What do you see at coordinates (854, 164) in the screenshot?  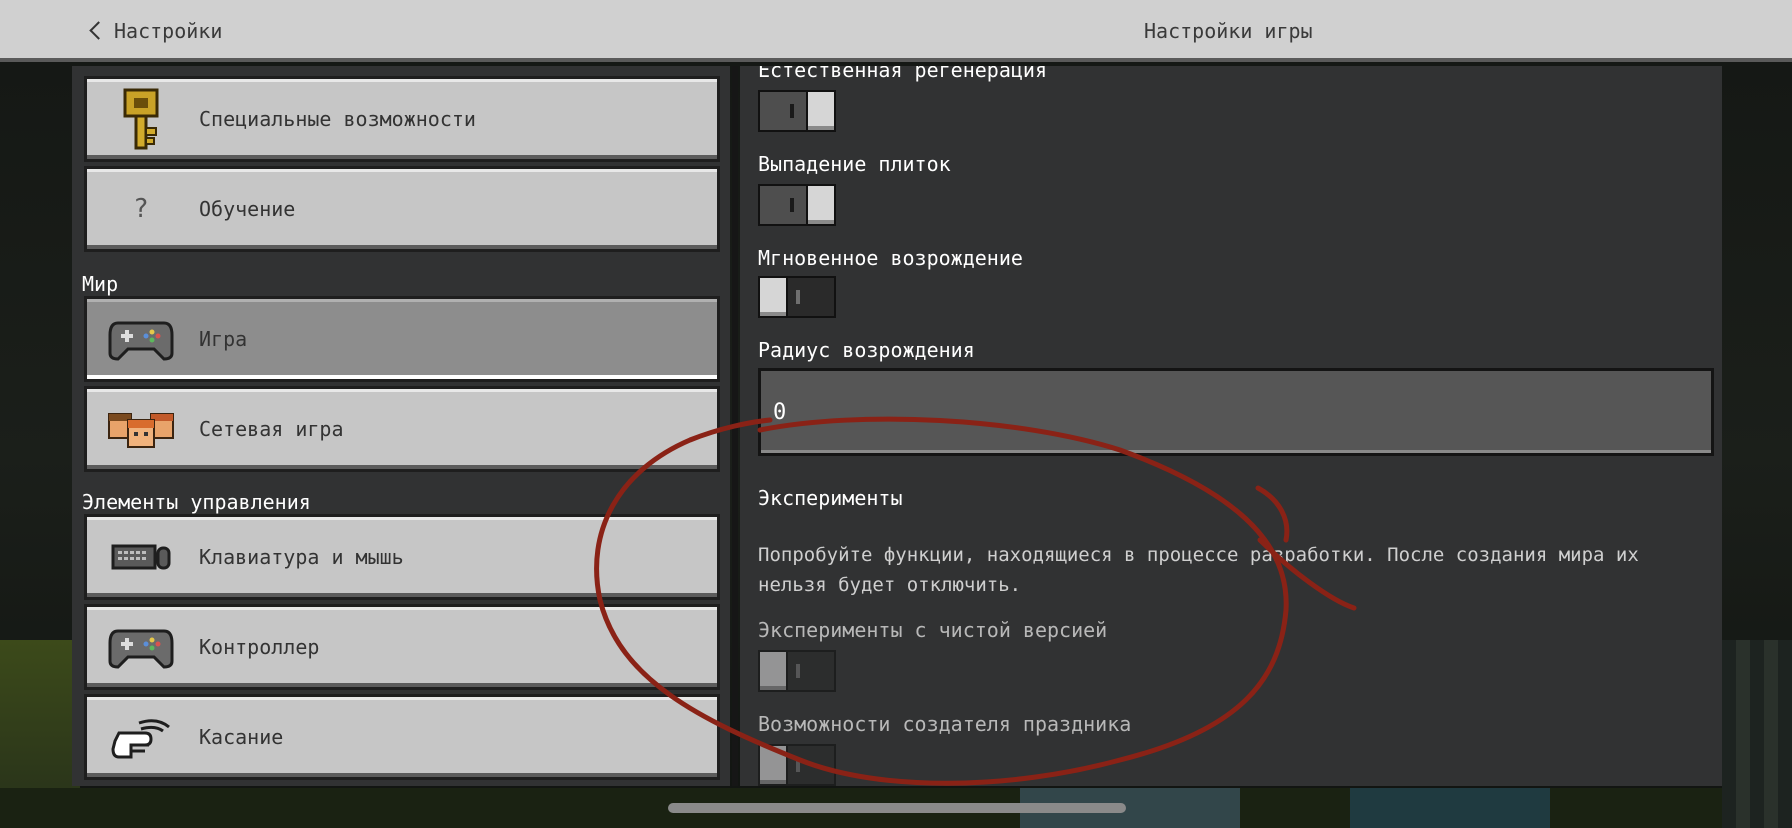 I see `tile-drops-label: Выпадение плиток` at bounding box center [854, 164].